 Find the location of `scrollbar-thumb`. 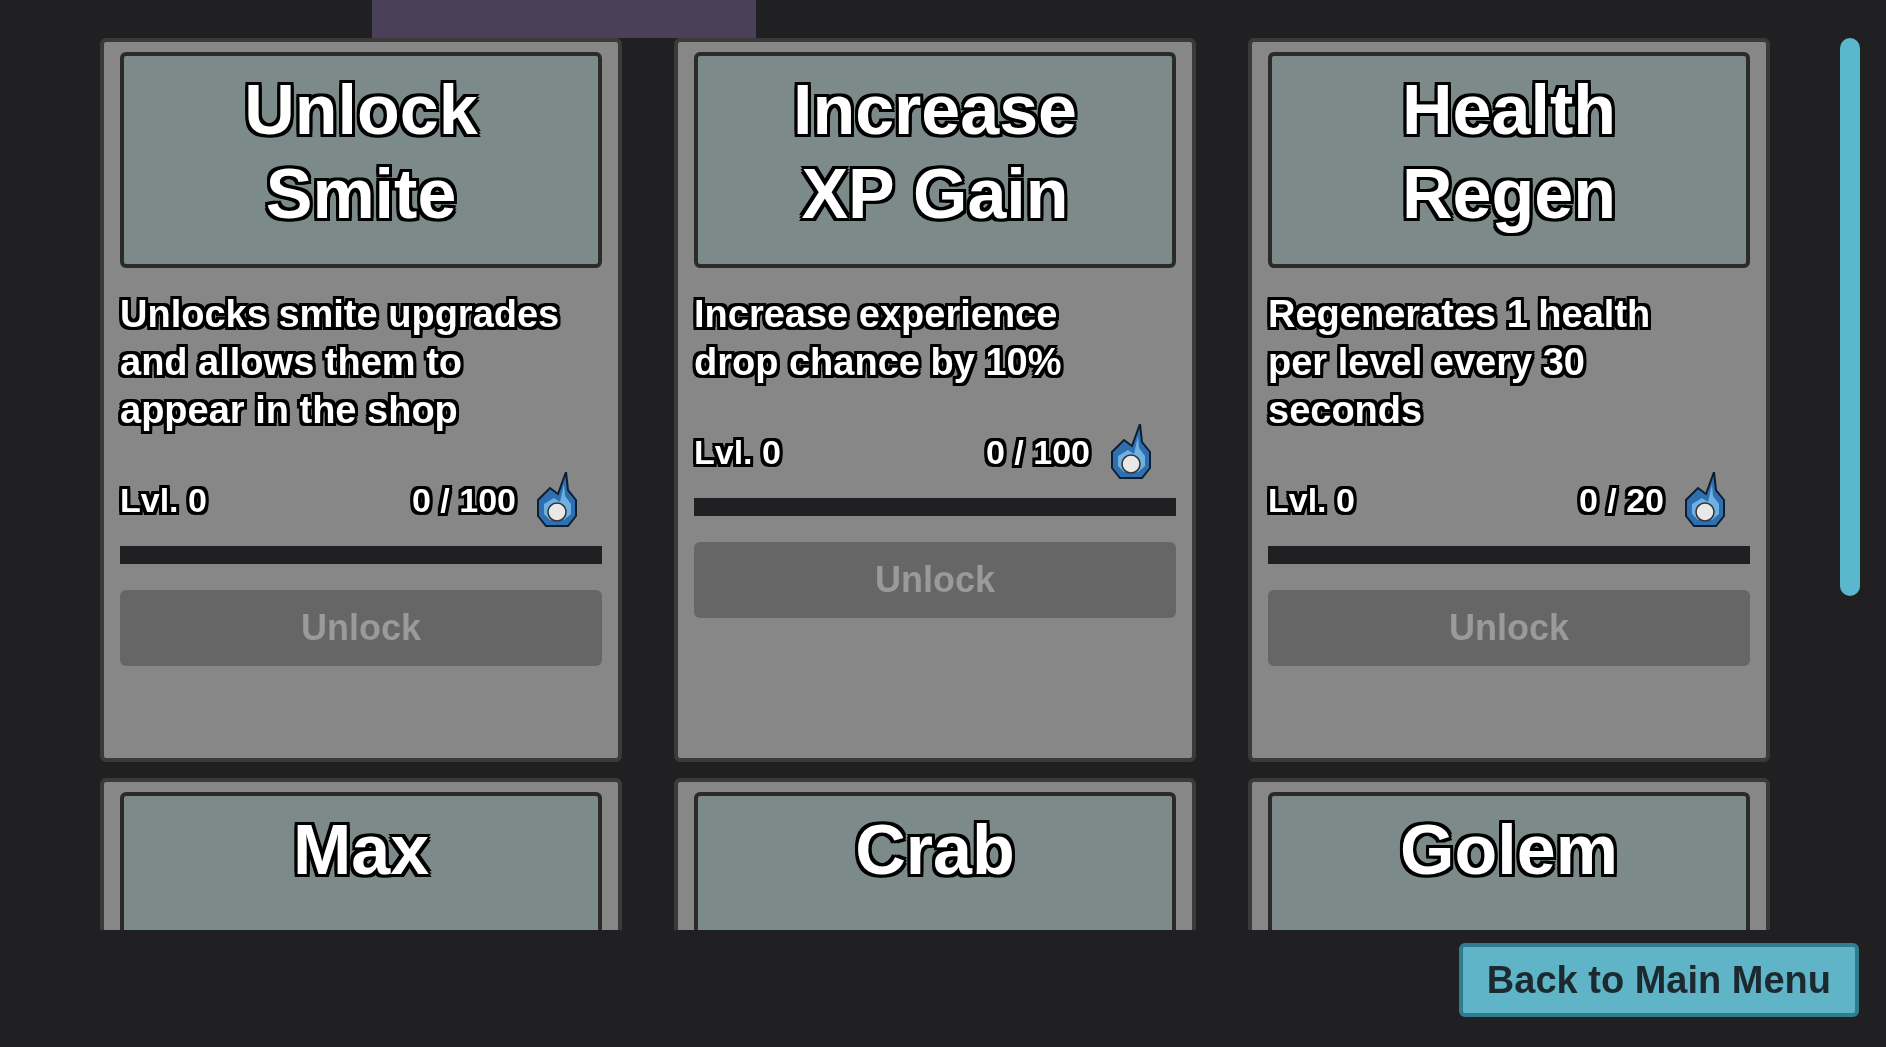

scrollbar-thumb is located at coordinates (1850, 317).